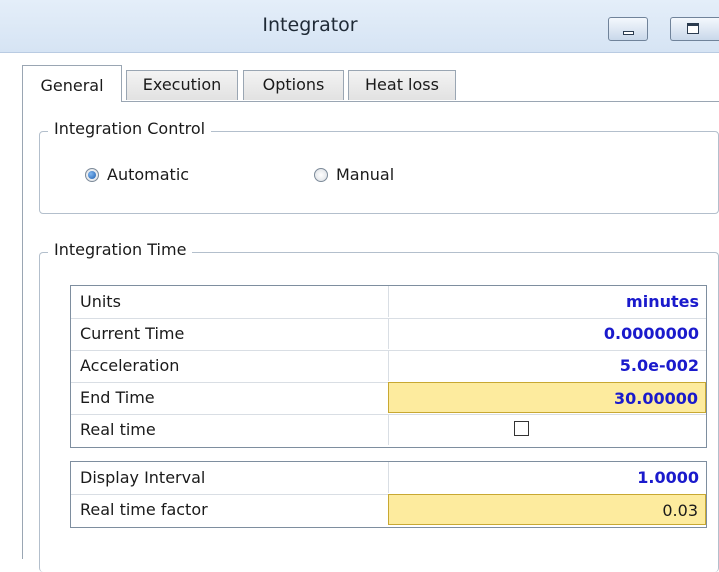 Image resolution: width=719 pixels, height=572 pixels. I want to click on units-row: Units minutes, so click(388, 302).